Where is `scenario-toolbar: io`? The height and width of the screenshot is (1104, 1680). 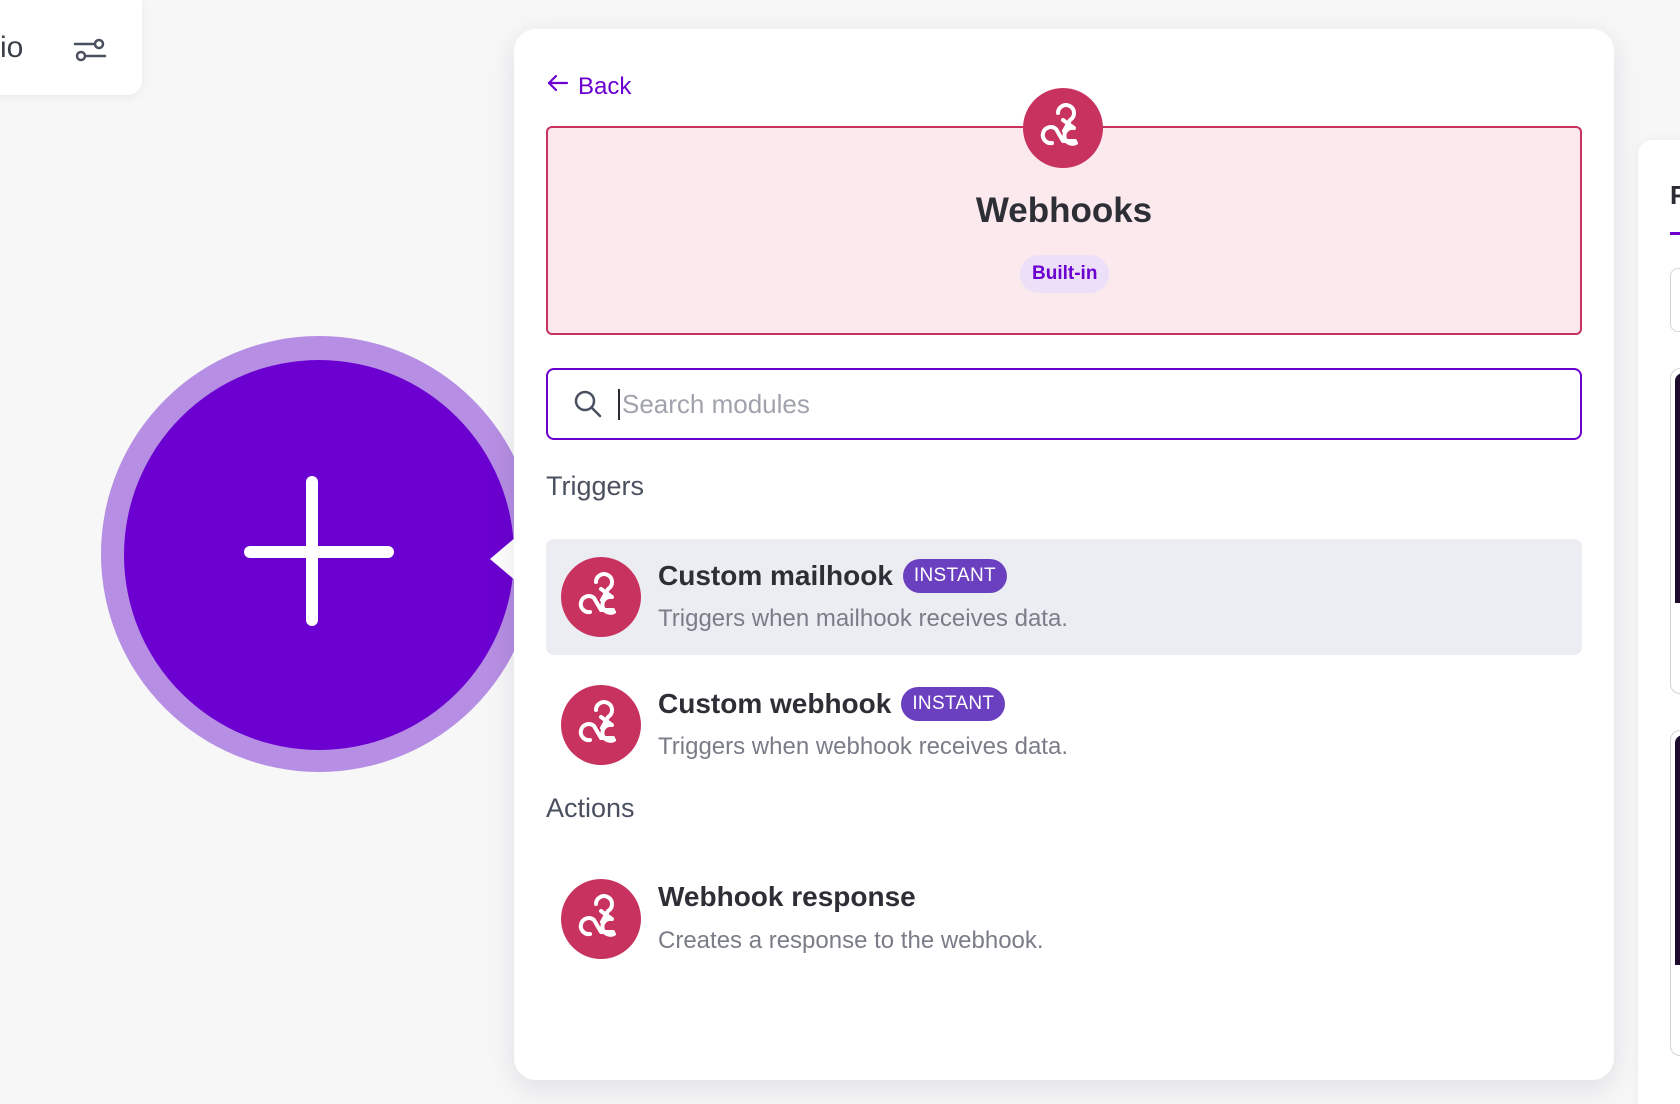 scenario-toolbar: io is located at coordinates (71, 47).